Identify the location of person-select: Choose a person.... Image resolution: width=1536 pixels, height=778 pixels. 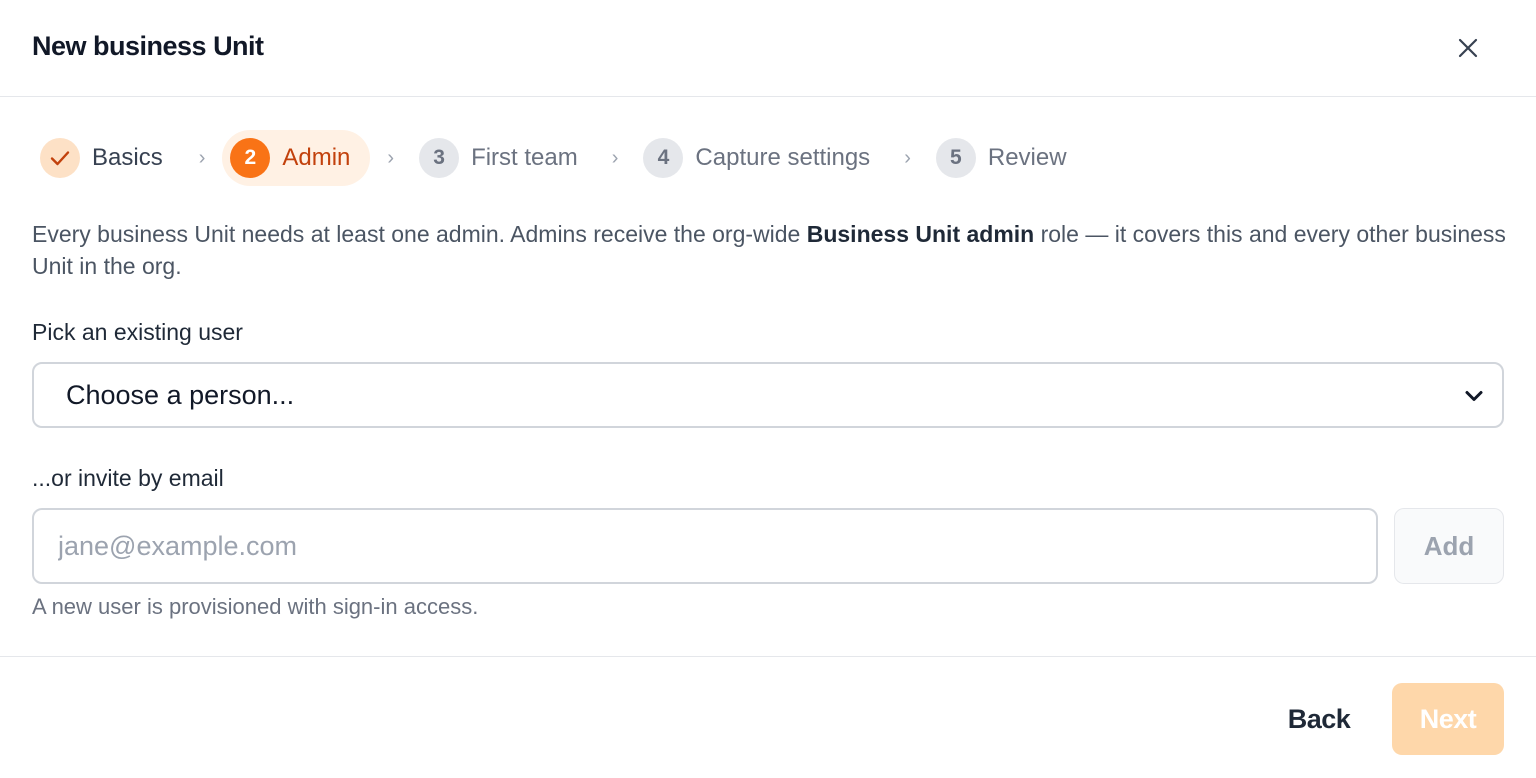
(768, 395).